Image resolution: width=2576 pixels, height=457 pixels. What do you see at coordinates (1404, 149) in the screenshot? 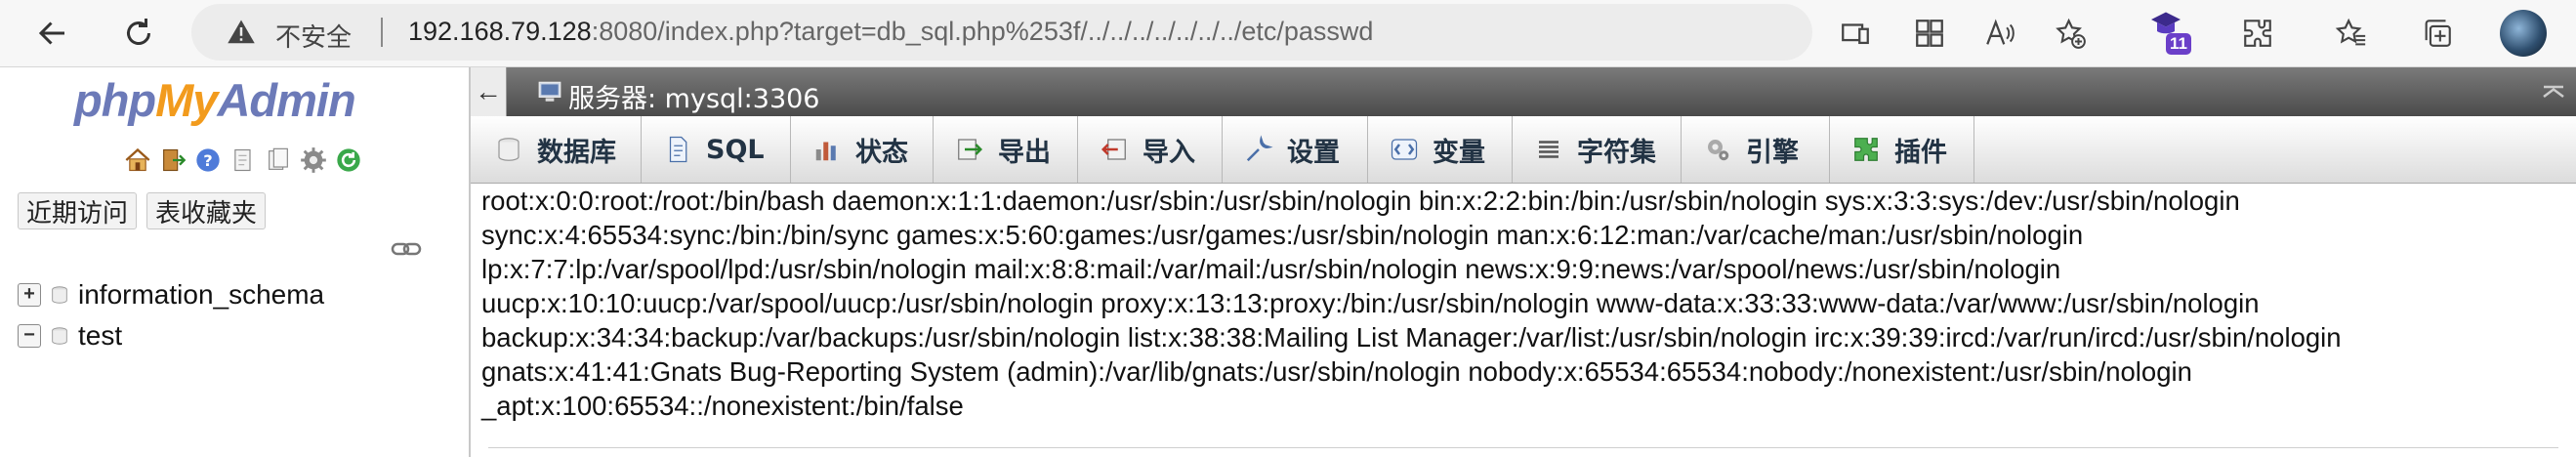
I see `variables-icon` at bounding box center [1404, 149].